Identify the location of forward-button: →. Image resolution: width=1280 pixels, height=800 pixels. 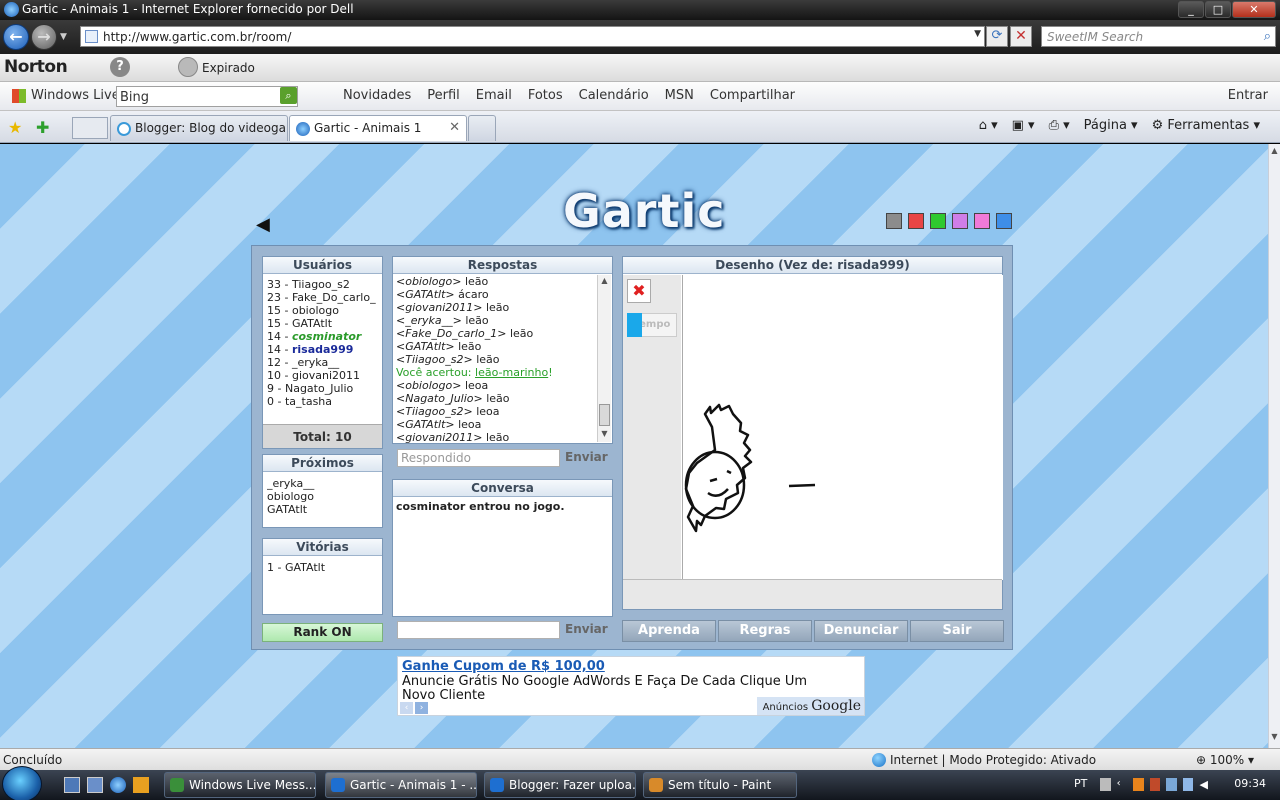
(44, 37).